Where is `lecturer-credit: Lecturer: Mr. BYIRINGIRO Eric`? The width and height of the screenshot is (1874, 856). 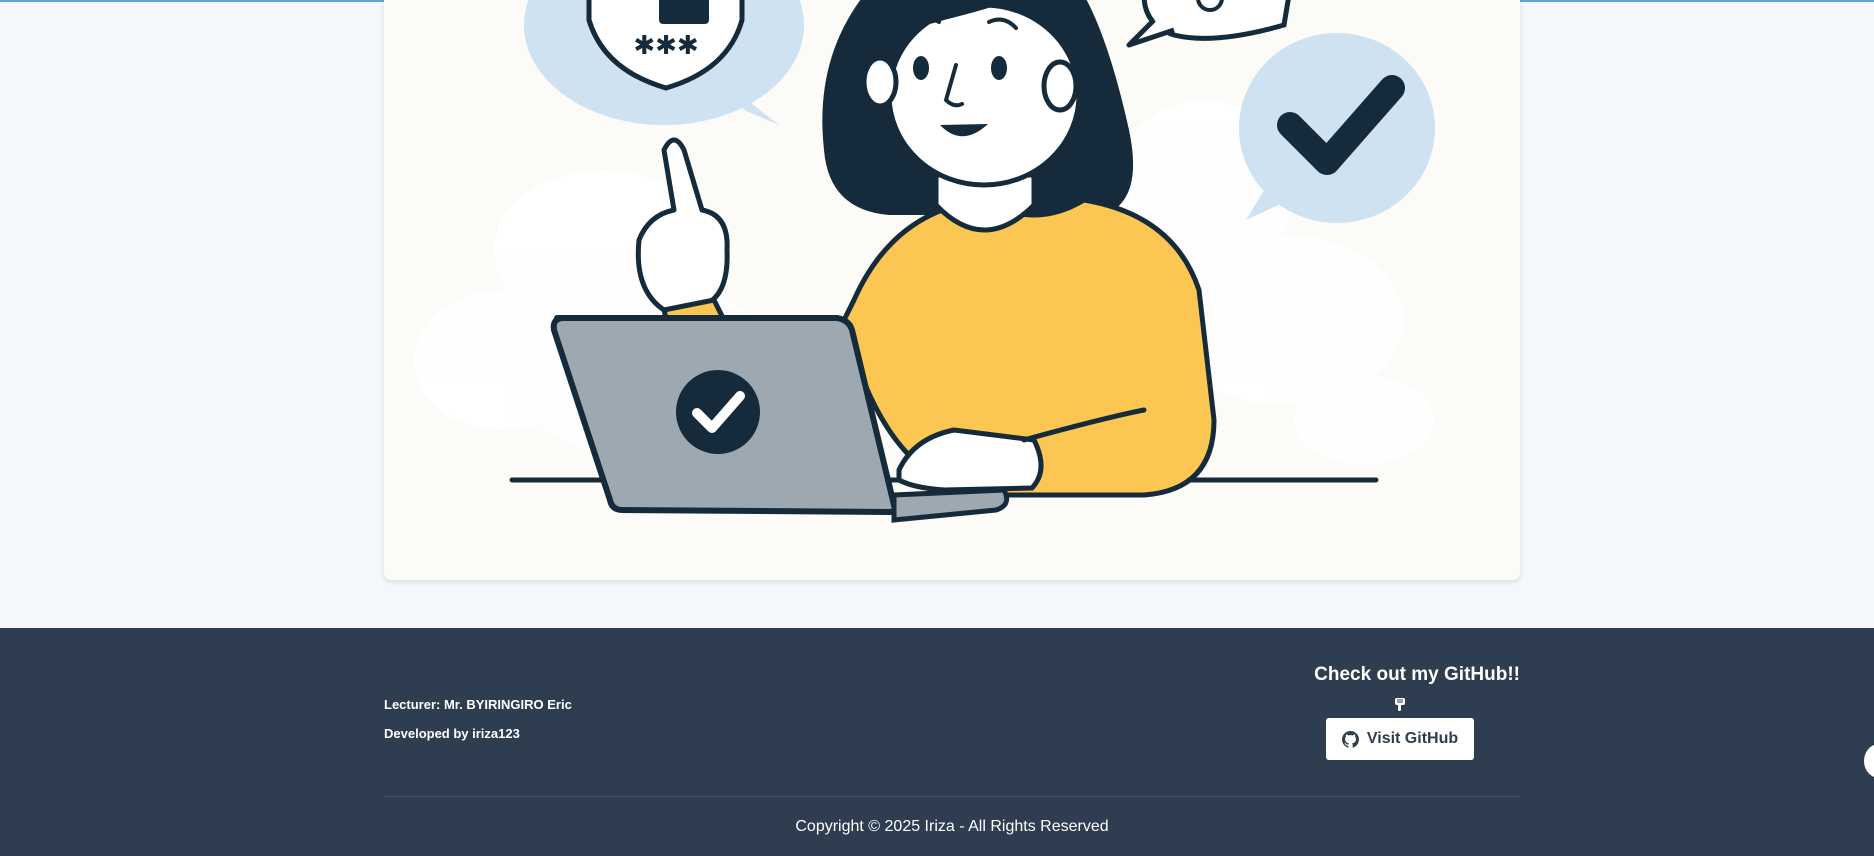
lecturer-credit: Lecturer: Mr. BYIRINGIRO Eric is located at coordinates (478, 704).